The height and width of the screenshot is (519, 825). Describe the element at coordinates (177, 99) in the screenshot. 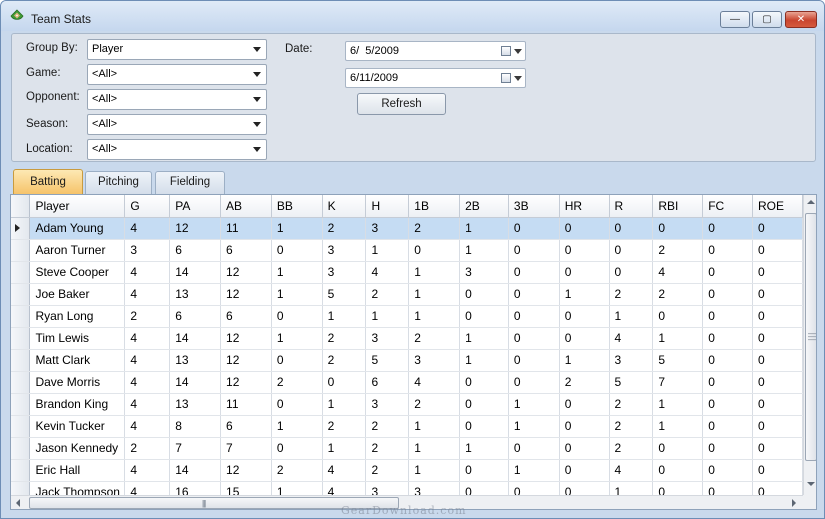

I see `opponent-select: <All>` at that location.